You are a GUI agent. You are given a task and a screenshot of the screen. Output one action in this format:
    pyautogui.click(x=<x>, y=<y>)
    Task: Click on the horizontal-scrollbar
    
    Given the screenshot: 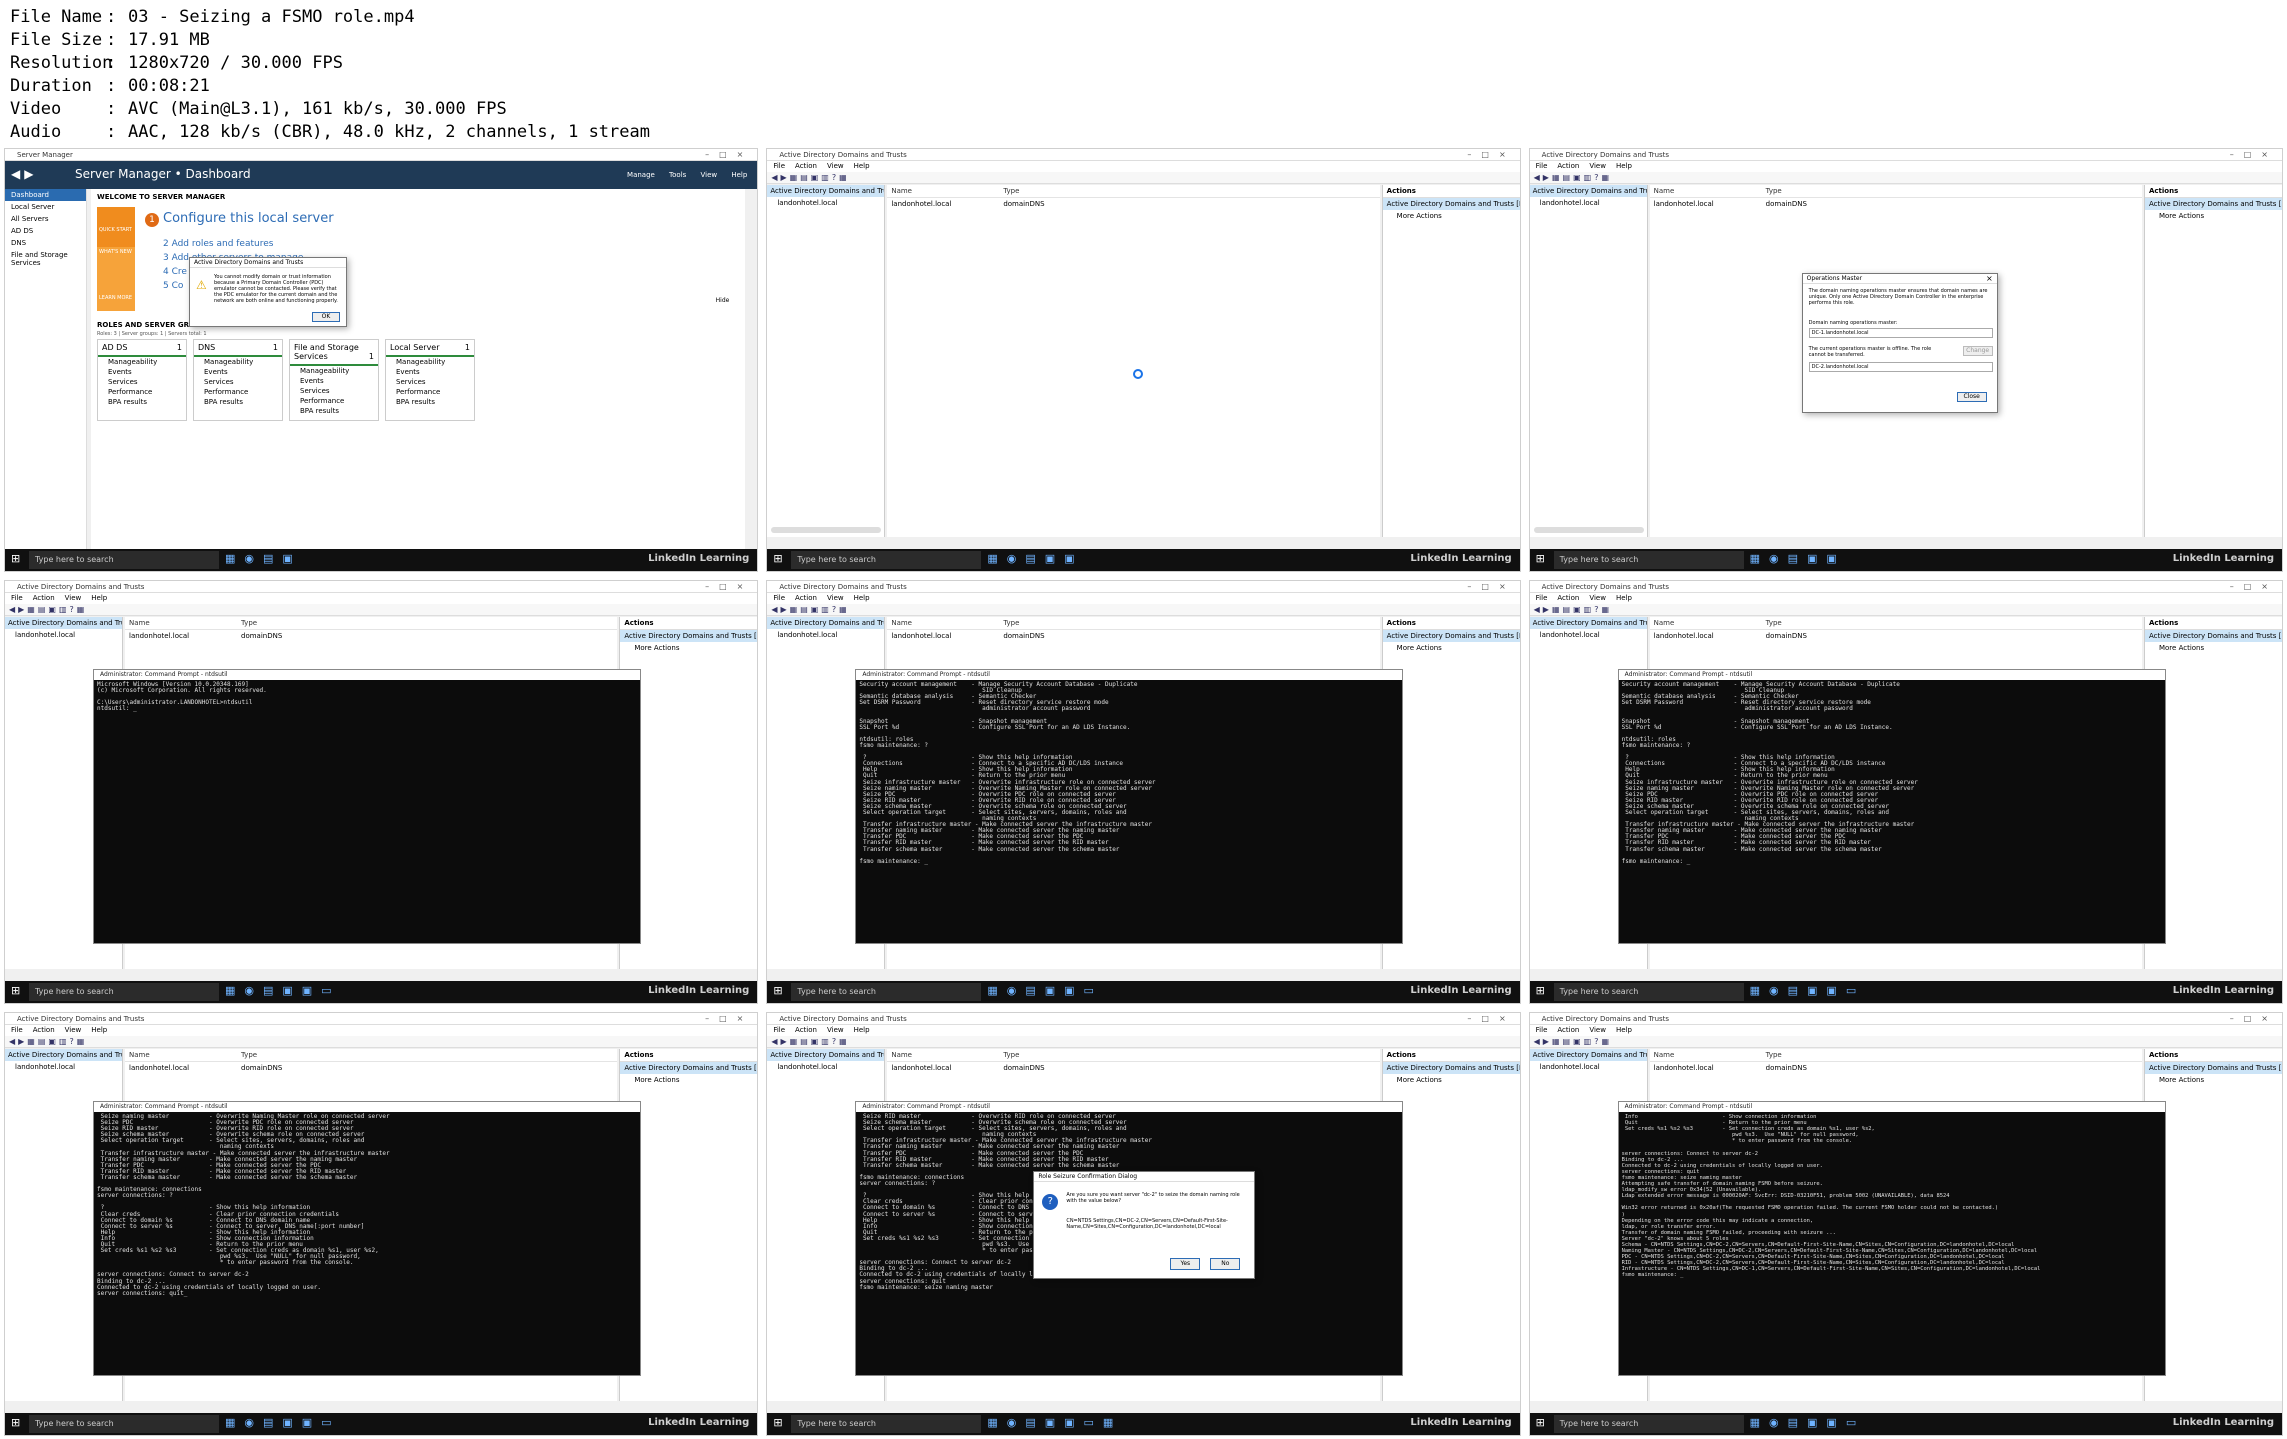 What is the action you would take?
    pyautogui.click(x=1588, y=530)
    